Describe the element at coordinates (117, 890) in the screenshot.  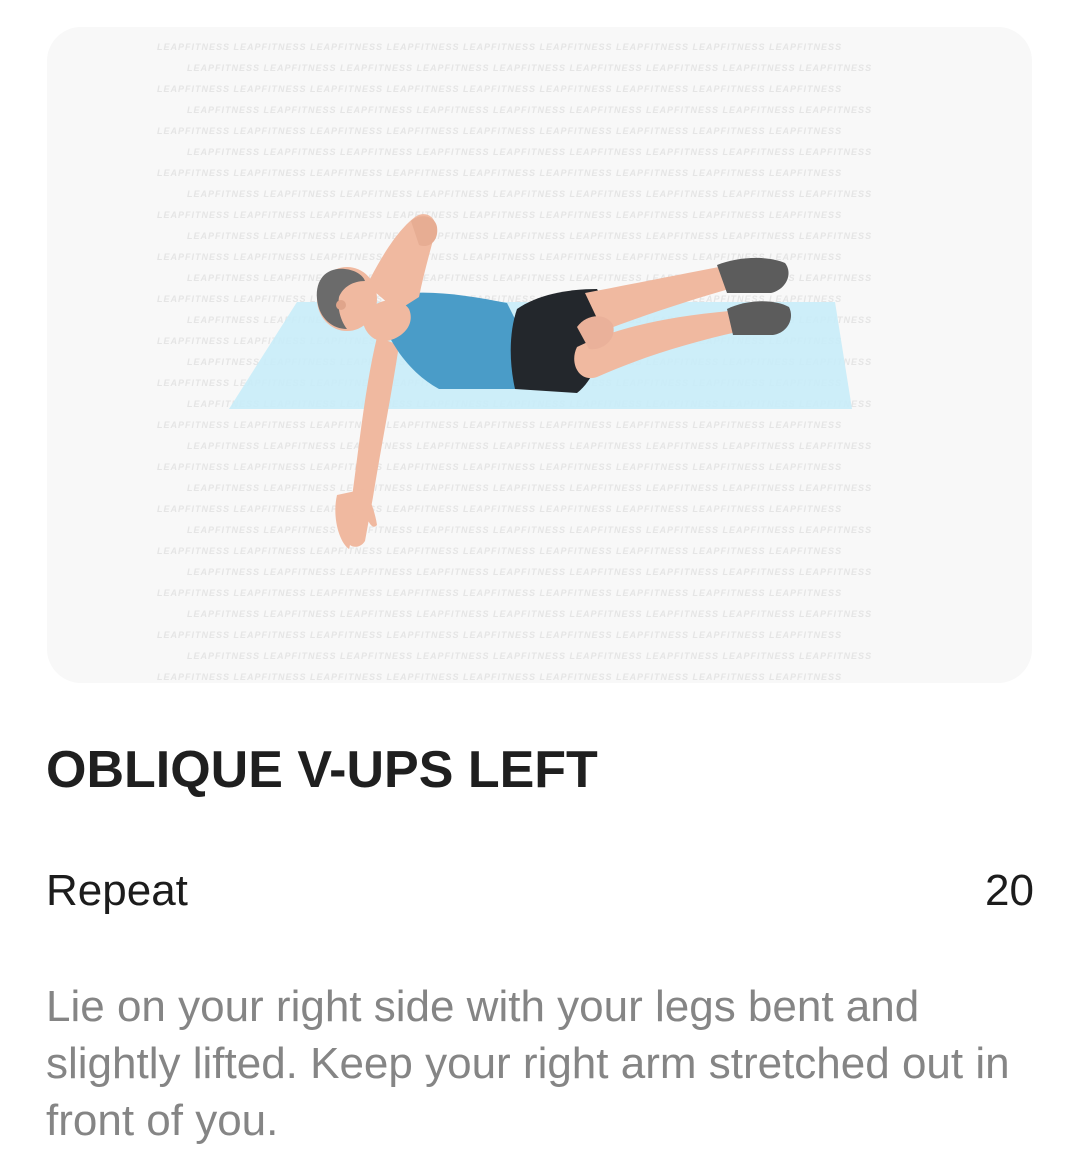
I see `repeat-label: Repeat` at that location.